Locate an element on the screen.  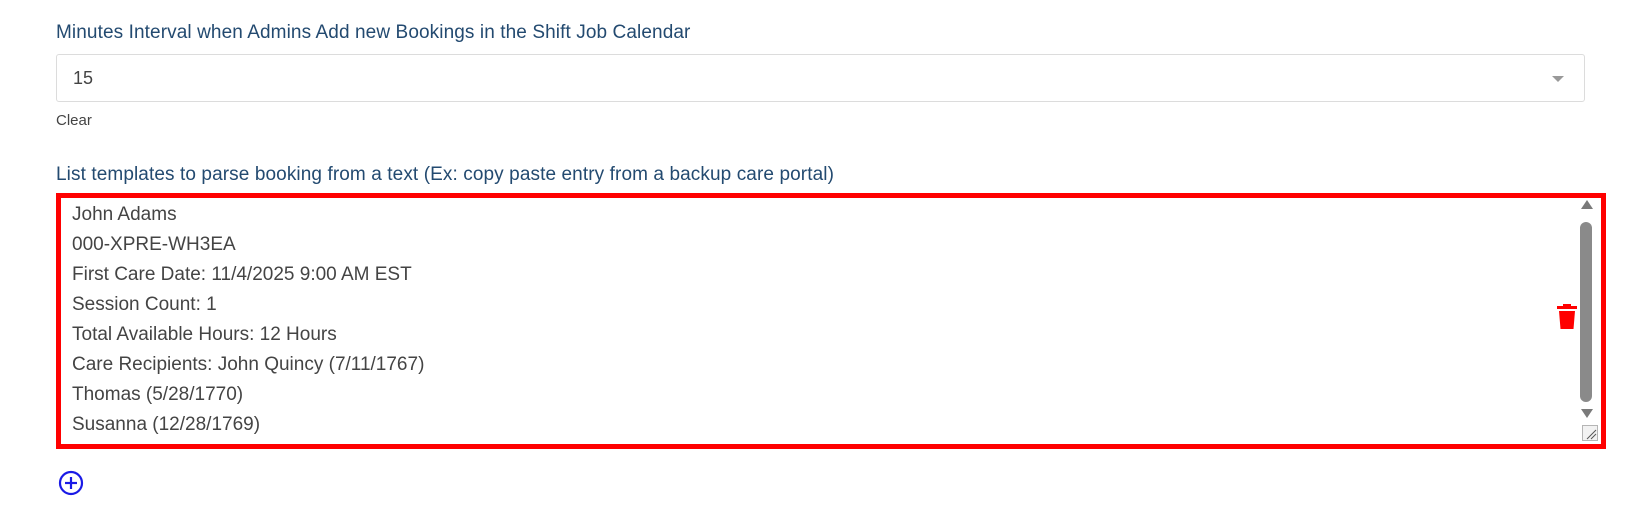
template-line: First Care Date: 11/4/2025 9:00 AM EST is located at coordinates (242, 274).